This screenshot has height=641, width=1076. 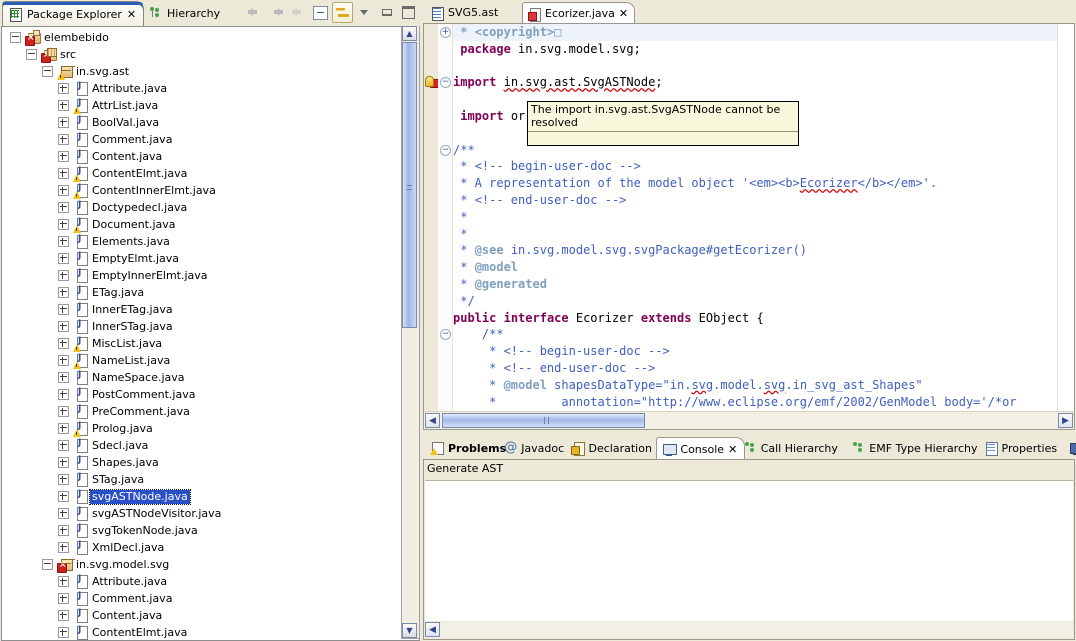 What do you see at coordinates (1022, 448) in the screenshot?
I see `tab-properties: Properties` at bounding box center [1022, 448].